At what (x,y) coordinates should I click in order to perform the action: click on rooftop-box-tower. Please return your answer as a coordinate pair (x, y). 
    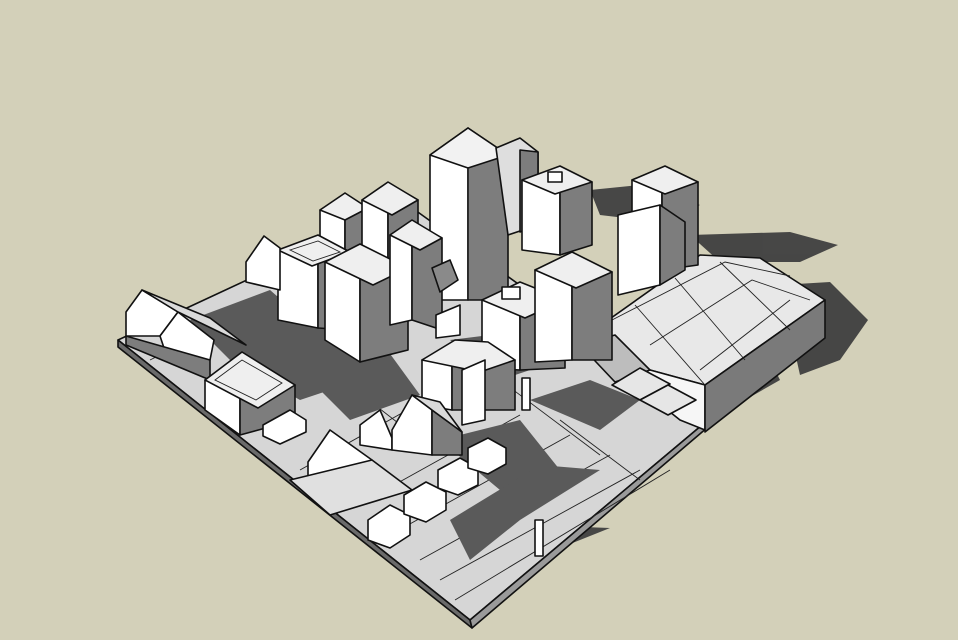
    Looking at the image, I should click on (557, 210).